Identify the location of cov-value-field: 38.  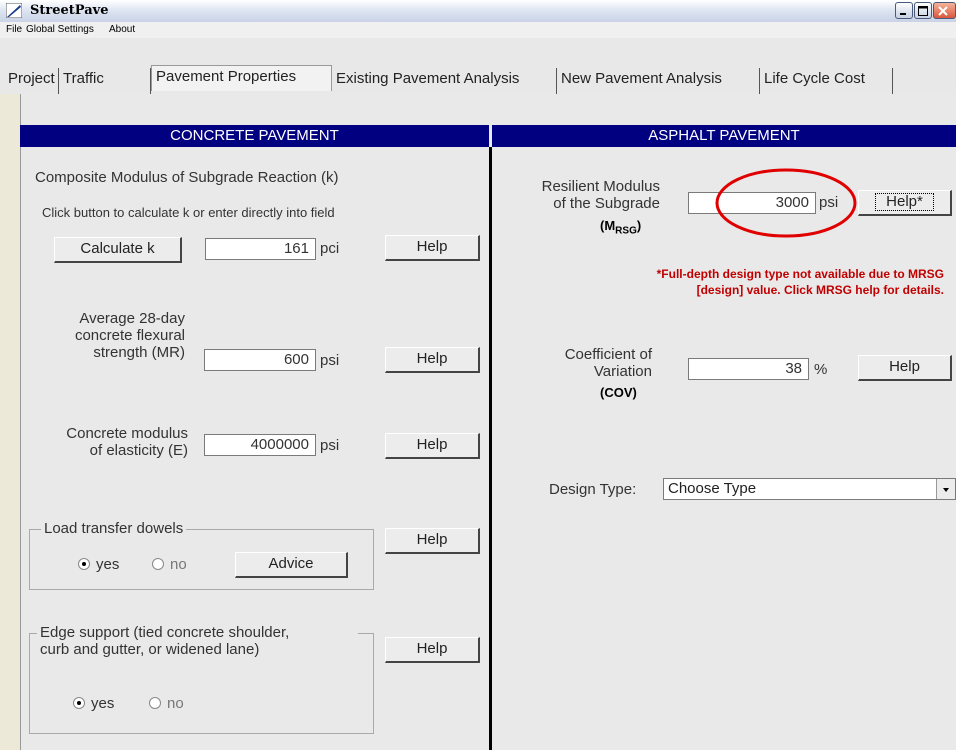
(748, 369).